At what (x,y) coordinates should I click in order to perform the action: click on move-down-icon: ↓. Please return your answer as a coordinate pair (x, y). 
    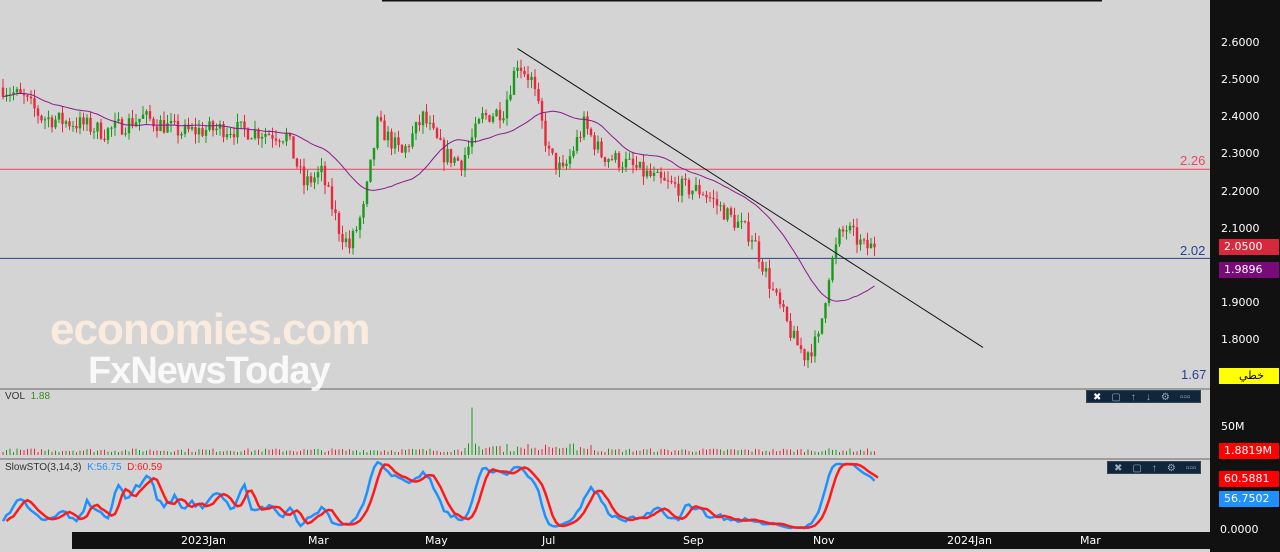
    Looking at the image, I should click on (1148, 397).